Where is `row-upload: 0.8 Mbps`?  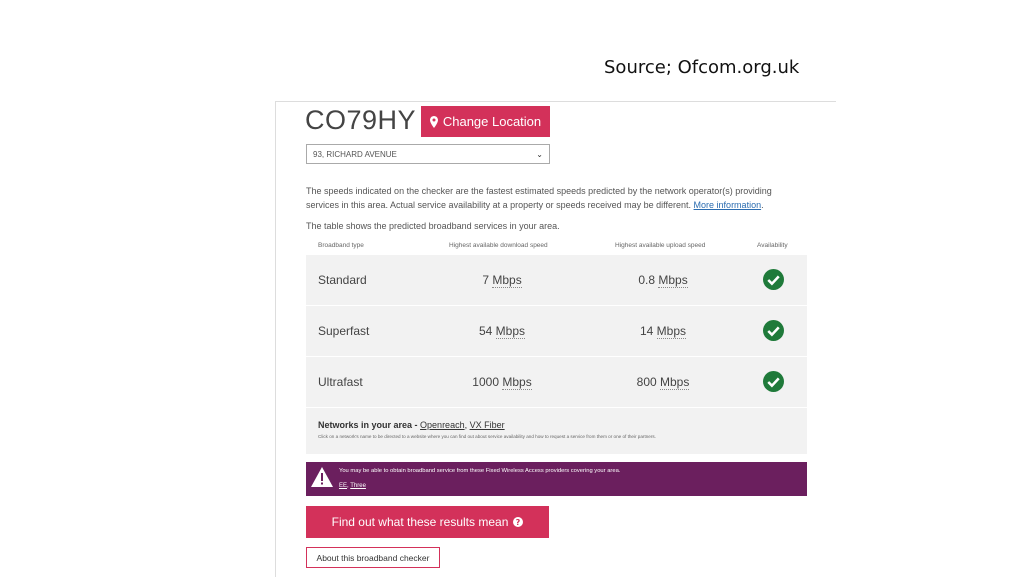 row-upload: 0.8 Mbps is located at coordinates (663, 280).